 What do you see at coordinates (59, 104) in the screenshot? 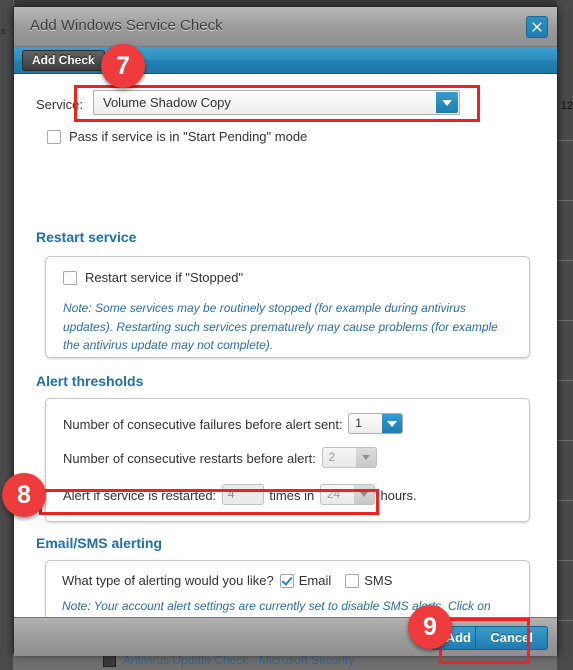
I see `service-label: Service:` at bounding box center [59, 104].